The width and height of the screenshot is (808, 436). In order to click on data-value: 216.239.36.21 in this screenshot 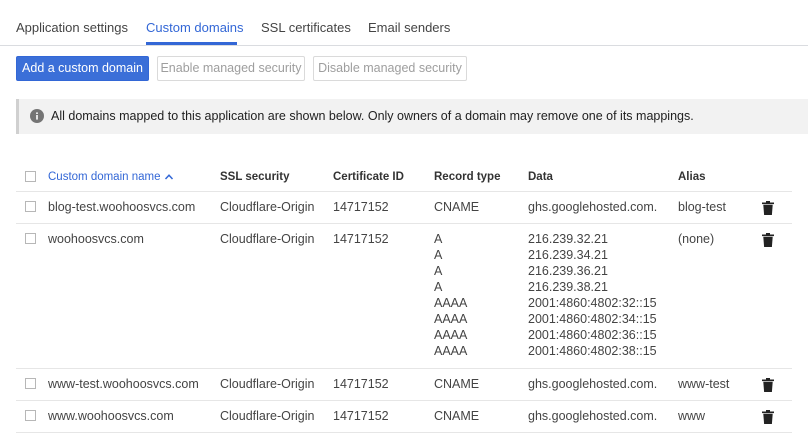, I will do `click(568, 271)`.